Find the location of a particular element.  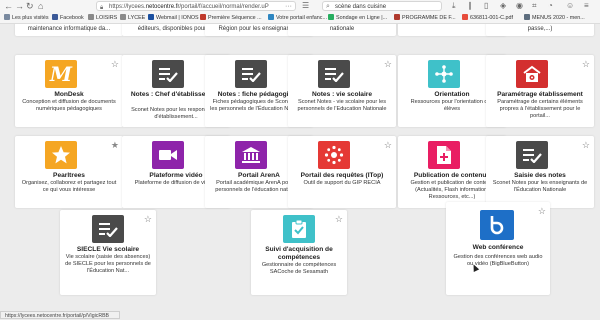

bookmark-label: LOISIRS is located at coordinates (107, 18).